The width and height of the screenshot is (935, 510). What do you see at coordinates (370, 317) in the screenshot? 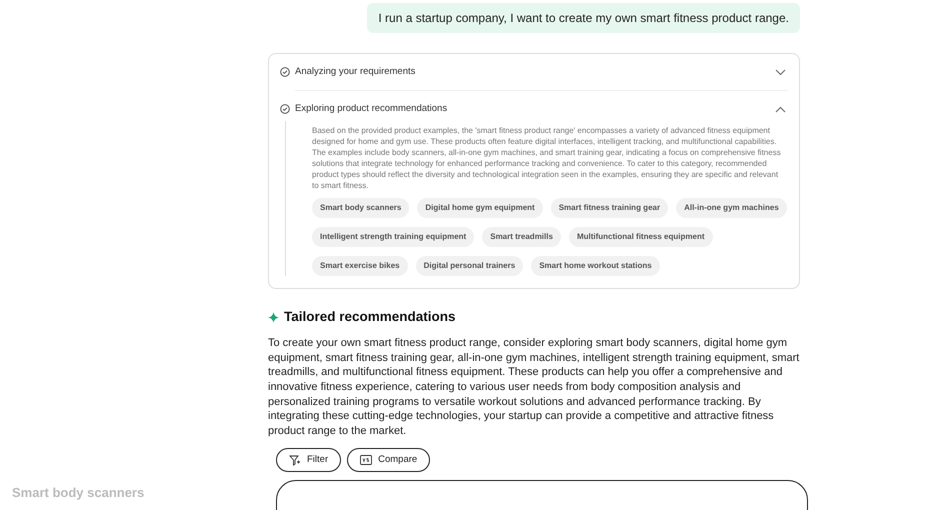
I see `section-heading: Tailored recommendations` at bounding box center [370, 317].